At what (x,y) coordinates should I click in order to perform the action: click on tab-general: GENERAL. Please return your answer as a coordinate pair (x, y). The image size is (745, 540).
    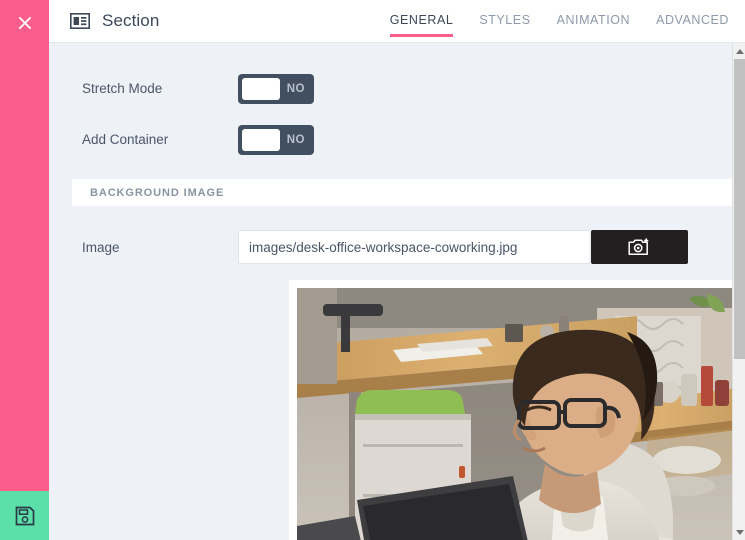
    Looking at the image, I should click on (421, 21).